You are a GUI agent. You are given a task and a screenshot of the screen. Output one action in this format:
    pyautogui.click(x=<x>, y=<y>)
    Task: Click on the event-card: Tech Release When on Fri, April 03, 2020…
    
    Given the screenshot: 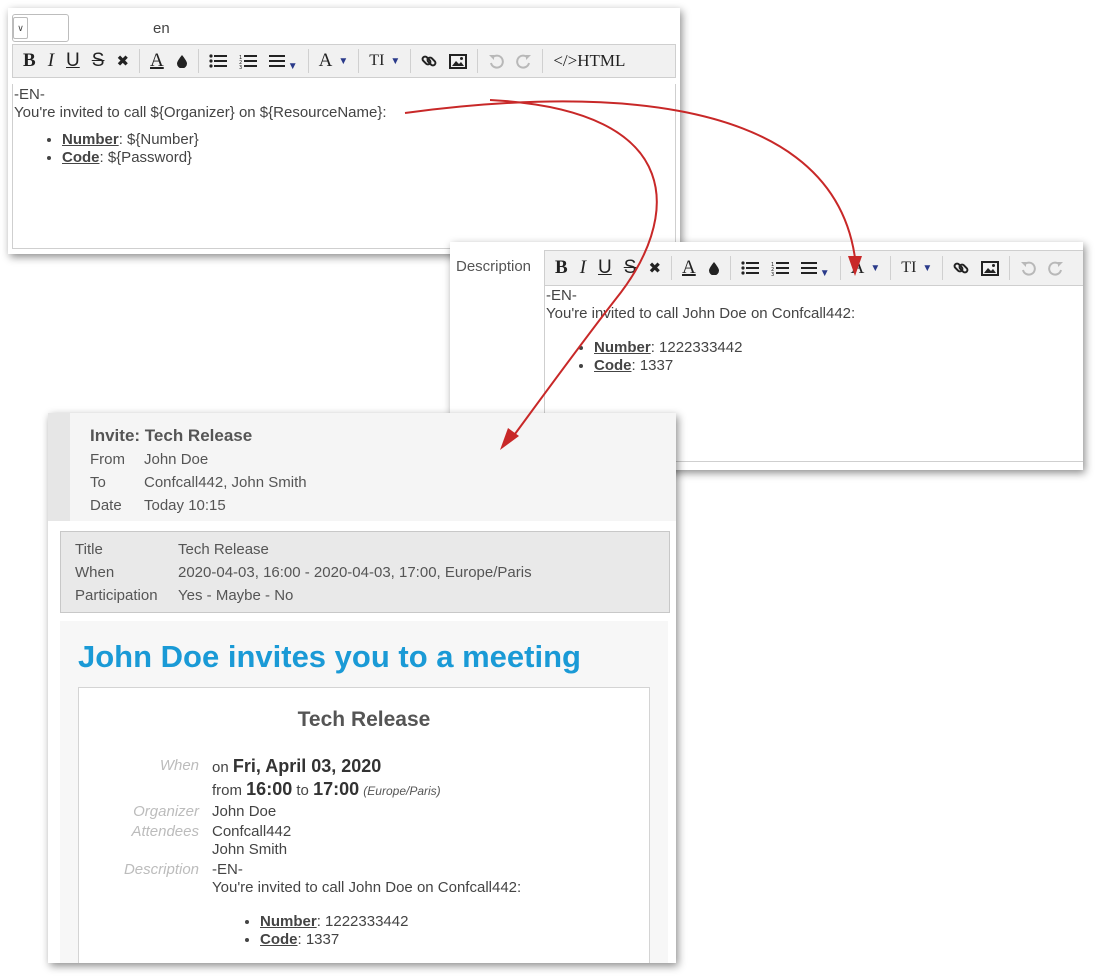 What is the action you would take?
    pyautogui.click(x=364, y=825)
    